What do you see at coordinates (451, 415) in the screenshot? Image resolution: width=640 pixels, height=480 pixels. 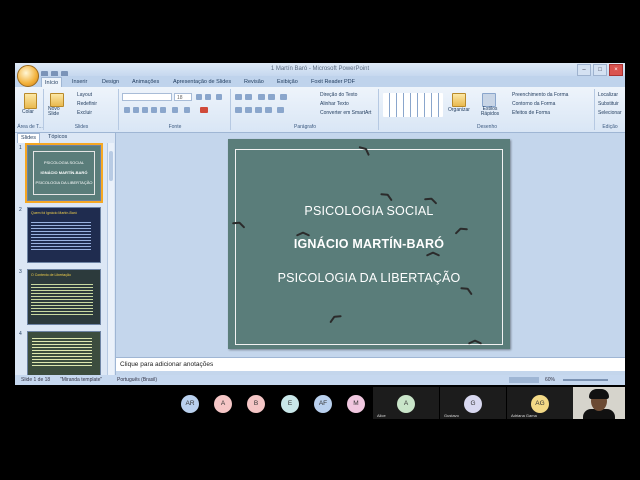 I see `participant-name: Gustavo` at bounding box center [451, 415].